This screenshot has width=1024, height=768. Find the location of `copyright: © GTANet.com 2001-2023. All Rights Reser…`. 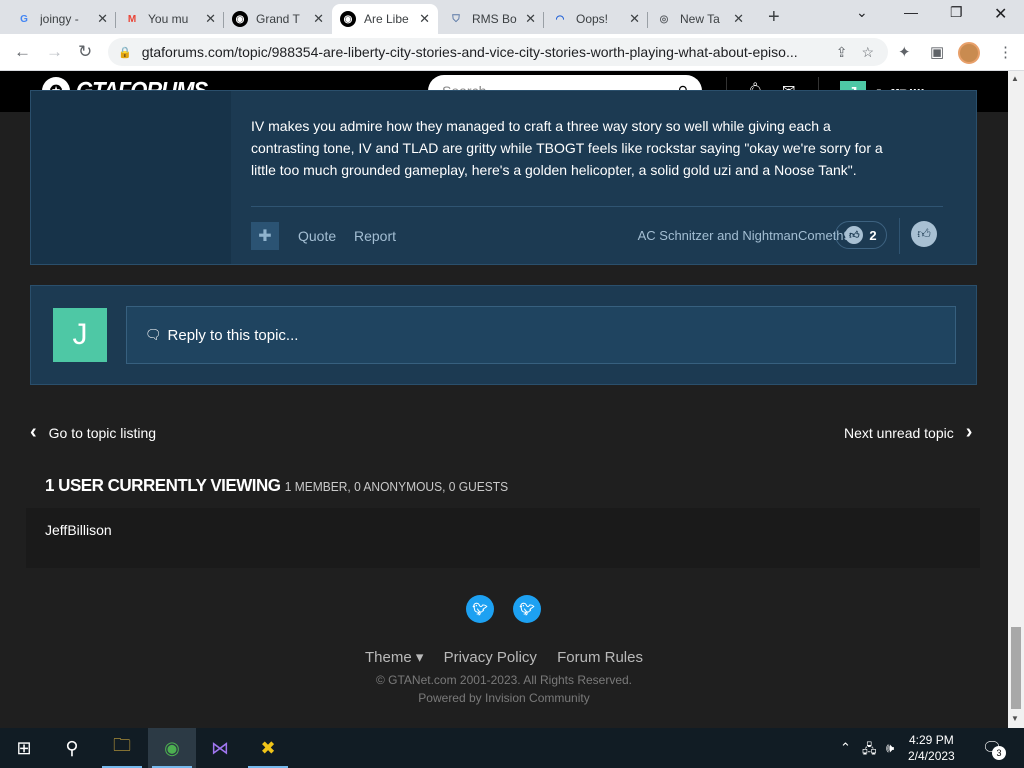

copyright: © GTANet.com 2001-2023. All Rights Reser… is located at coordinates (504, 680).